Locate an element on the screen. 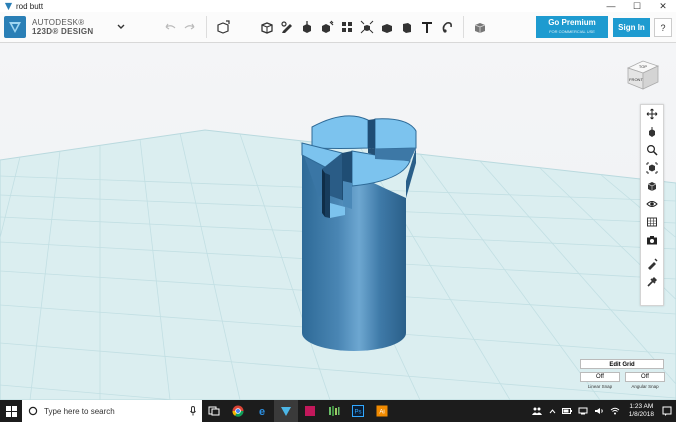 Image resolution: width=676 pixels, height=422 pixels. sketch-icon is located at coordinates (287, 27).